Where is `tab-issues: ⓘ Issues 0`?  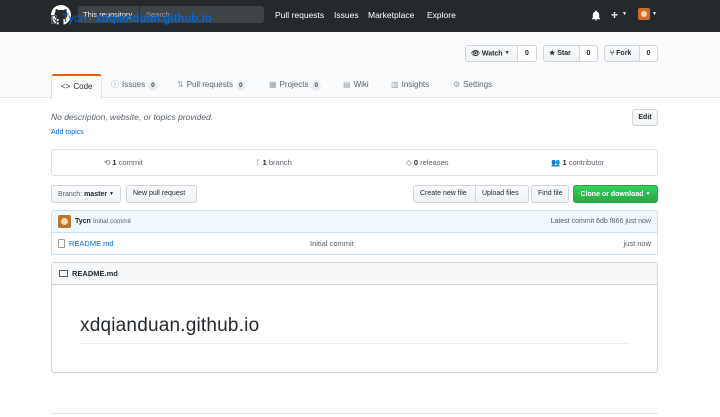 tab-issues: ⓘ Issues 0 is located at coordinates (134, 86).